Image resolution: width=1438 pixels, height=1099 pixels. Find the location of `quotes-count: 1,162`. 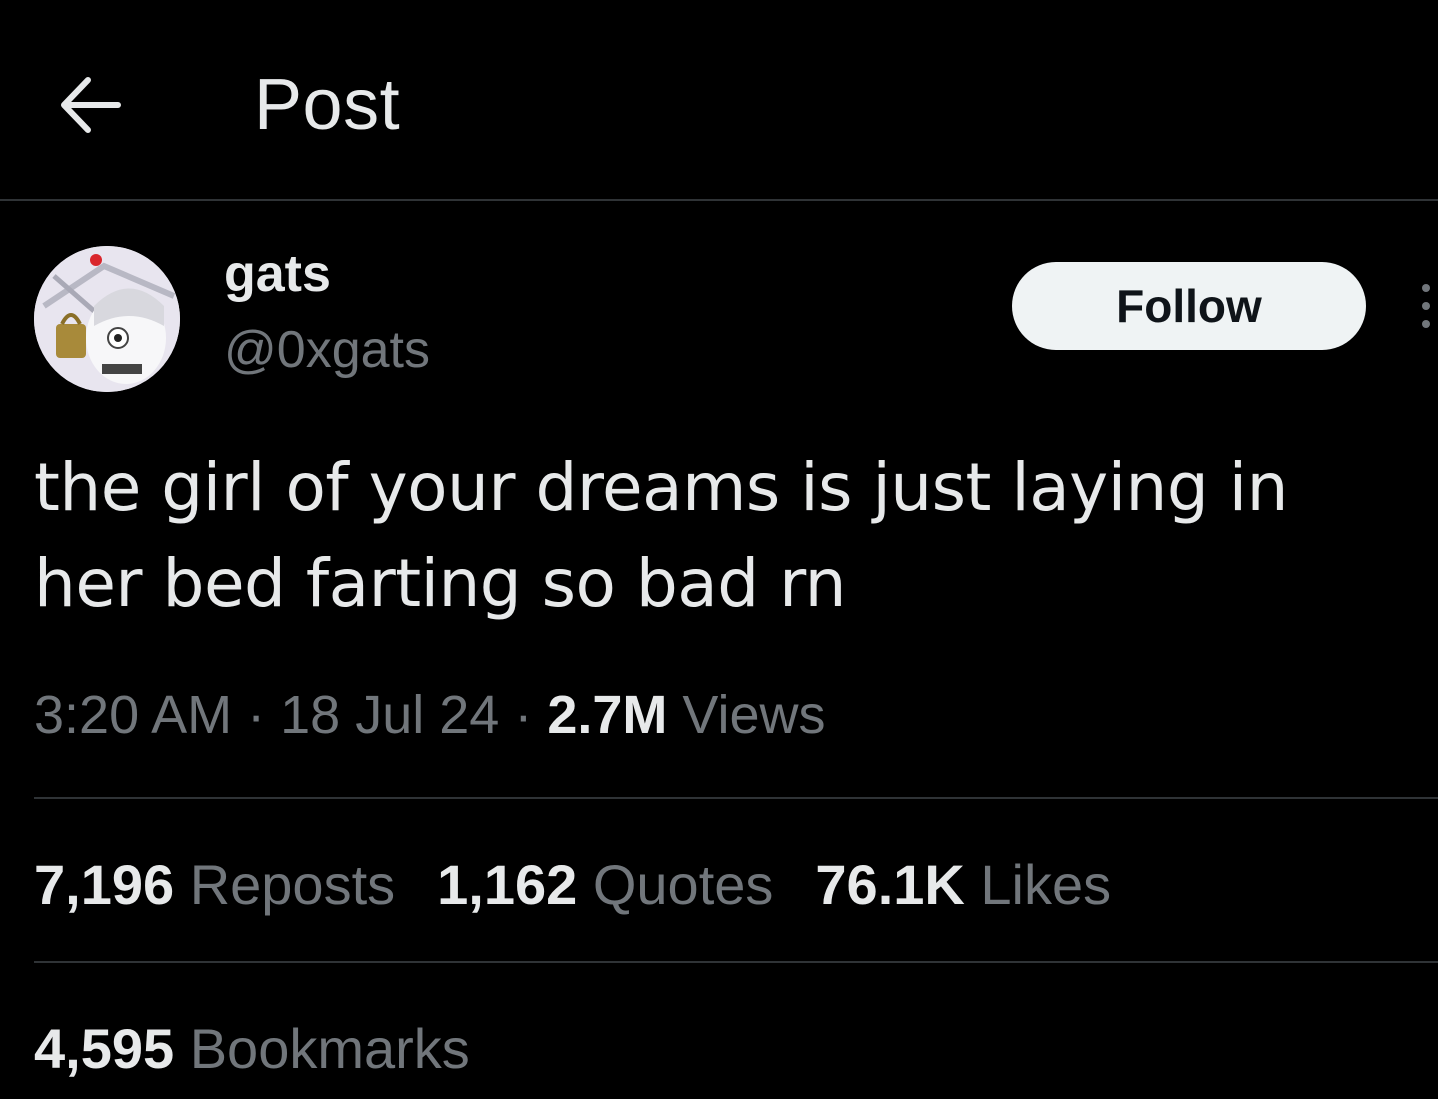

quotes-count: 1,162 is located at coordinates (507, 884).